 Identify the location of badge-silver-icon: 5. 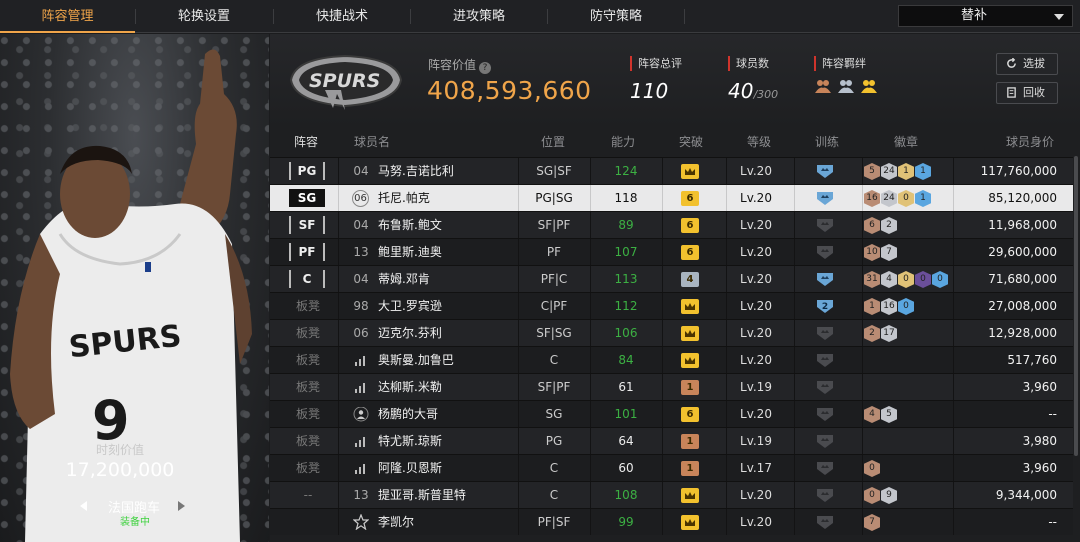
(889, 414).